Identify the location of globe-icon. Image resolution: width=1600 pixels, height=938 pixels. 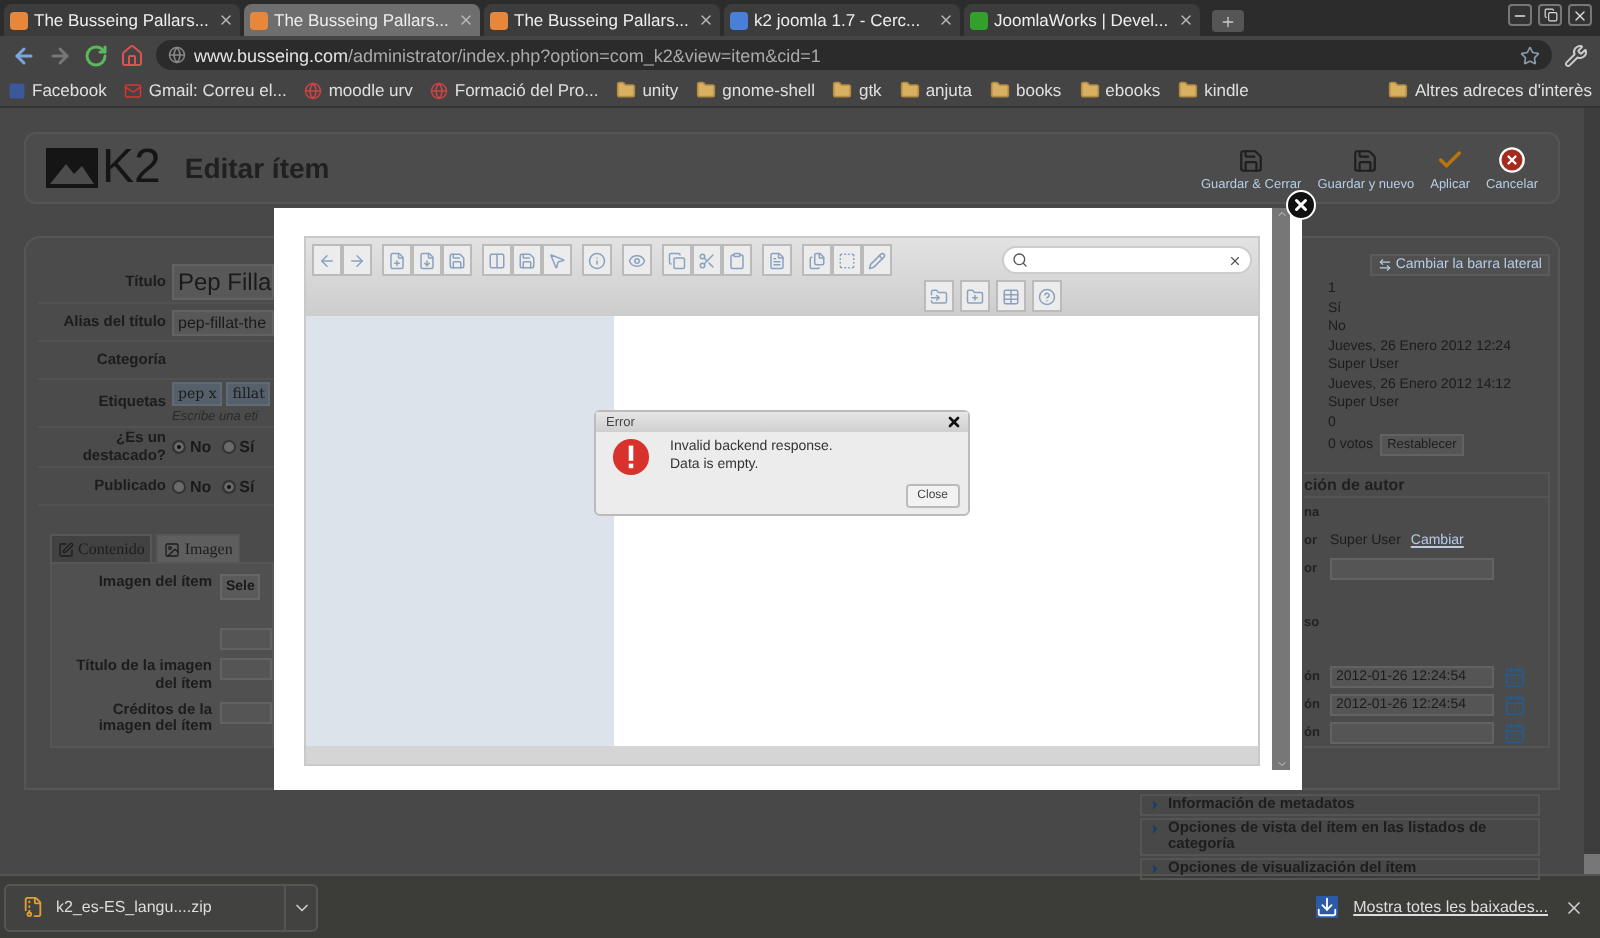
(439, 90).